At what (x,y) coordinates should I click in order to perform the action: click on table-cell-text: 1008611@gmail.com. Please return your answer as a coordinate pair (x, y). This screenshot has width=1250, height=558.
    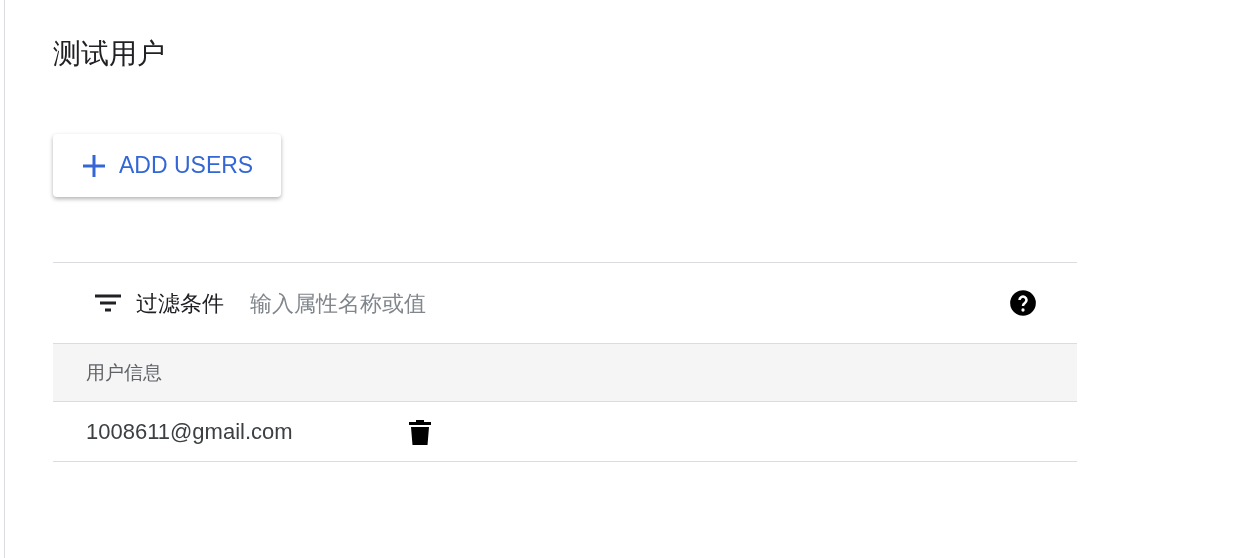
    Looking at the image, I should click on (190, 432).